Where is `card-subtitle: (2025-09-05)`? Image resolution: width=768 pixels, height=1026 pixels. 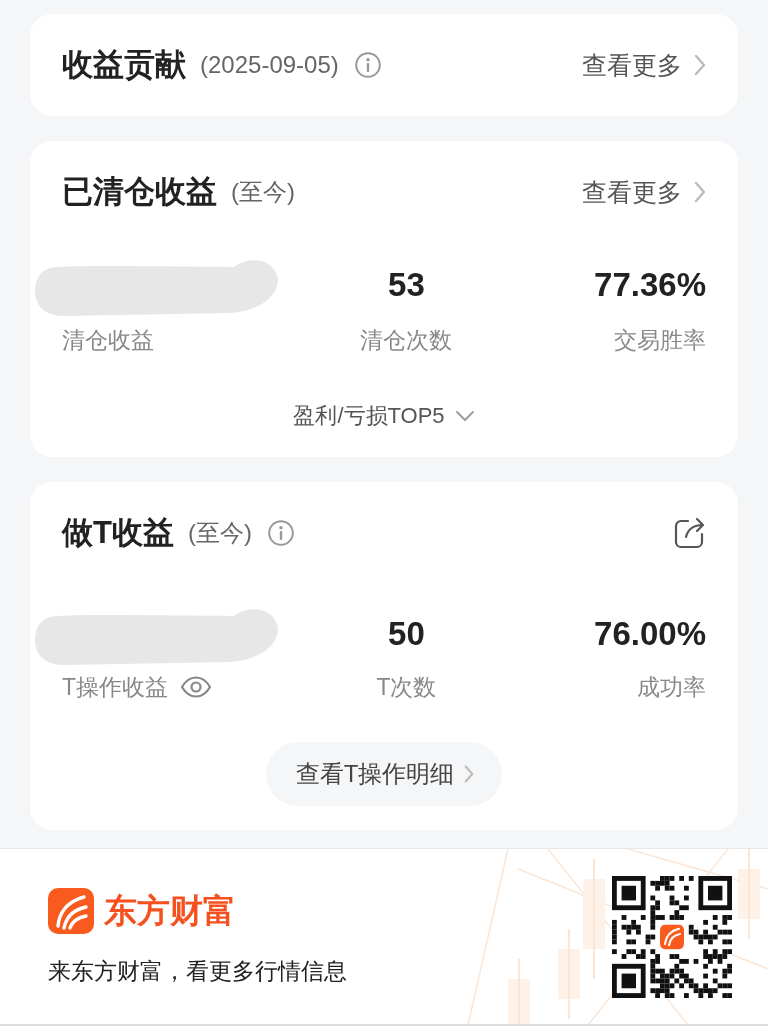
card-subtitle: (2025-09-05) is located at coordinates (269, 65).